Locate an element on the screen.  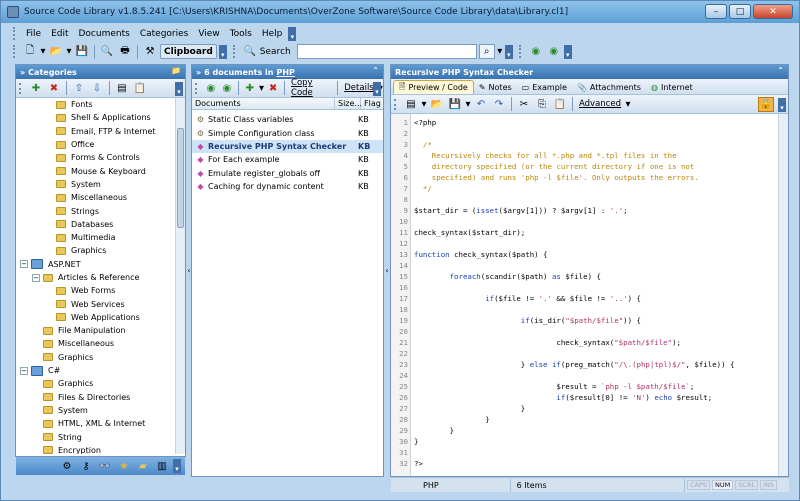
code-line: 19 if(is_dir("$path/$file")) { is located at coordinates (584, 320).